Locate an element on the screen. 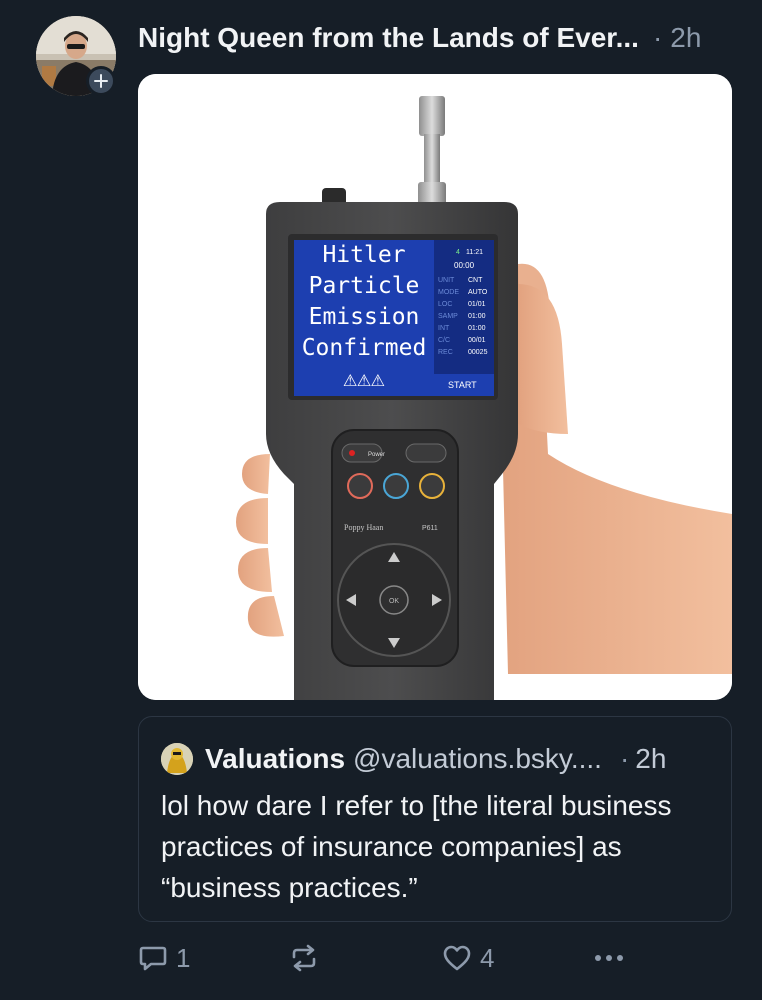  like-button: 4 is located at coordinates (468, 958).